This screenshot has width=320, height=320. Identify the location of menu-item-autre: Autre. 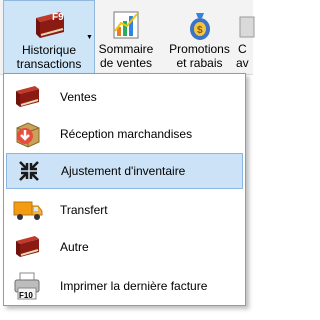
(124, 247).